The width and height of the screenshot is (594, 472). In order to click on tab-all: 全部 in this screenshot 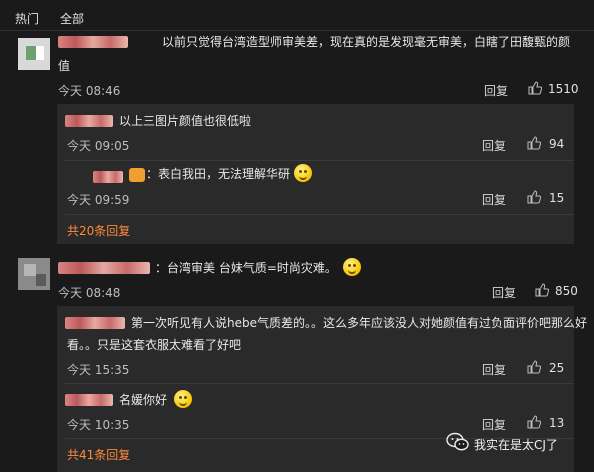, I will do `click(72, 18)`.